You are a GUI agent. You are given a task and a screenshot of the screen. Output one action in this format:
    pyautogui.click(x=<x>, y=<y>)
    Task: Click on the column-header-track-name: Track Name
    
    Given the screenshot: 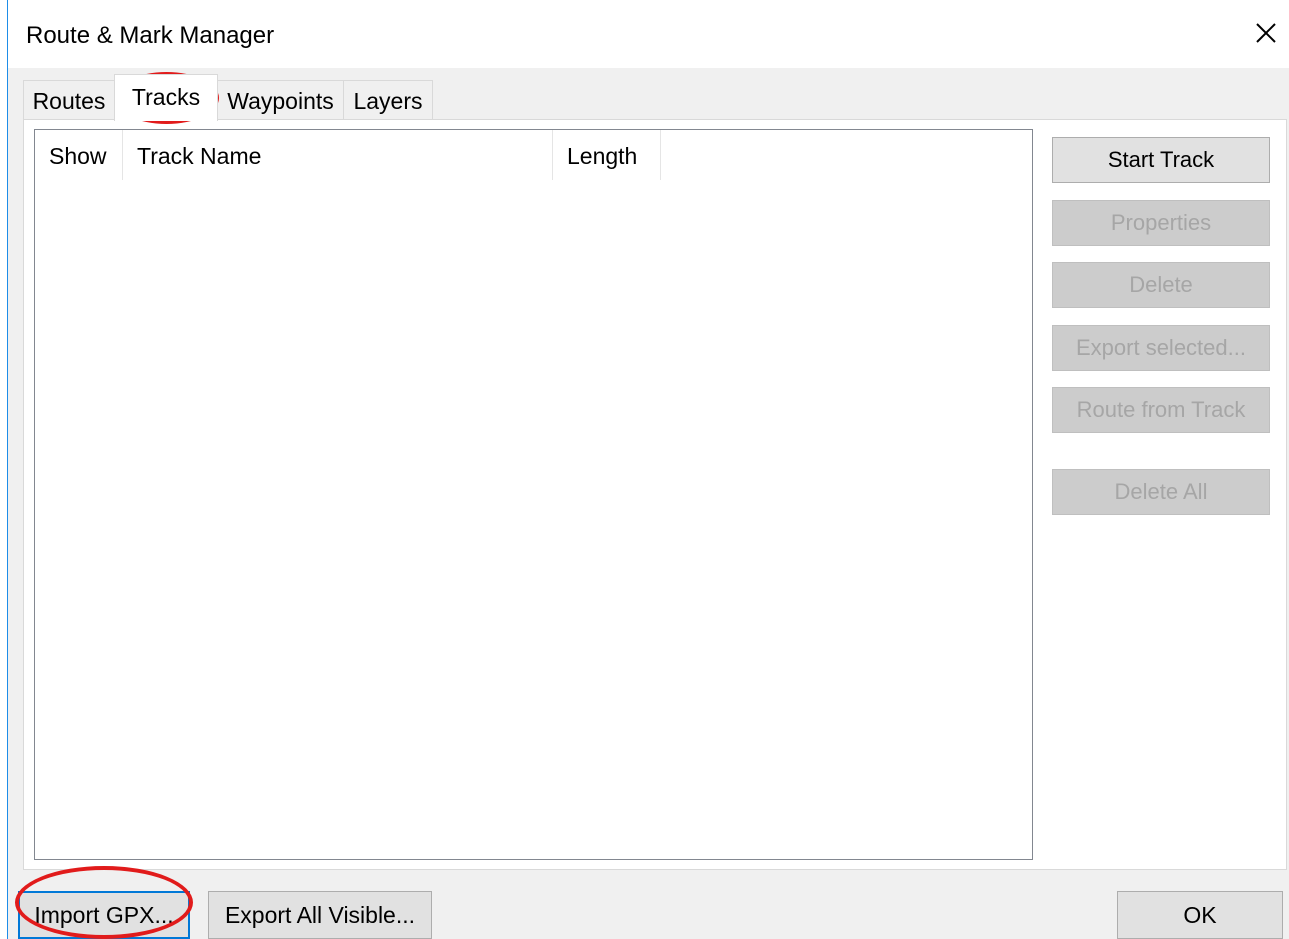 What is the action you would take?
    pyautogui.click(x=338, y=155)
    